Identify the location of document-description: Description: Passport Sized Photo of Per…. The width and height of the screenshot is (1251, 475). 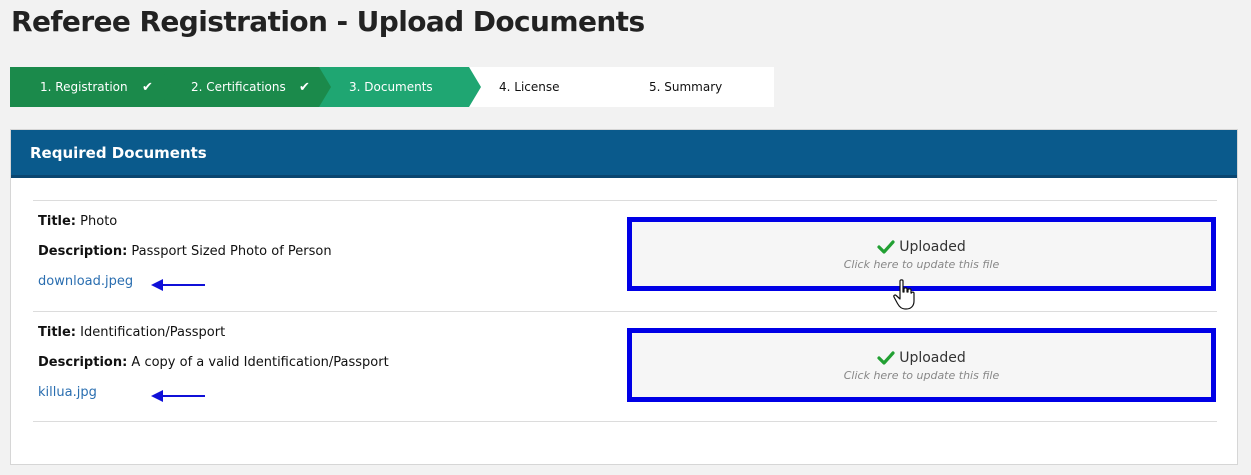
(185, 251).